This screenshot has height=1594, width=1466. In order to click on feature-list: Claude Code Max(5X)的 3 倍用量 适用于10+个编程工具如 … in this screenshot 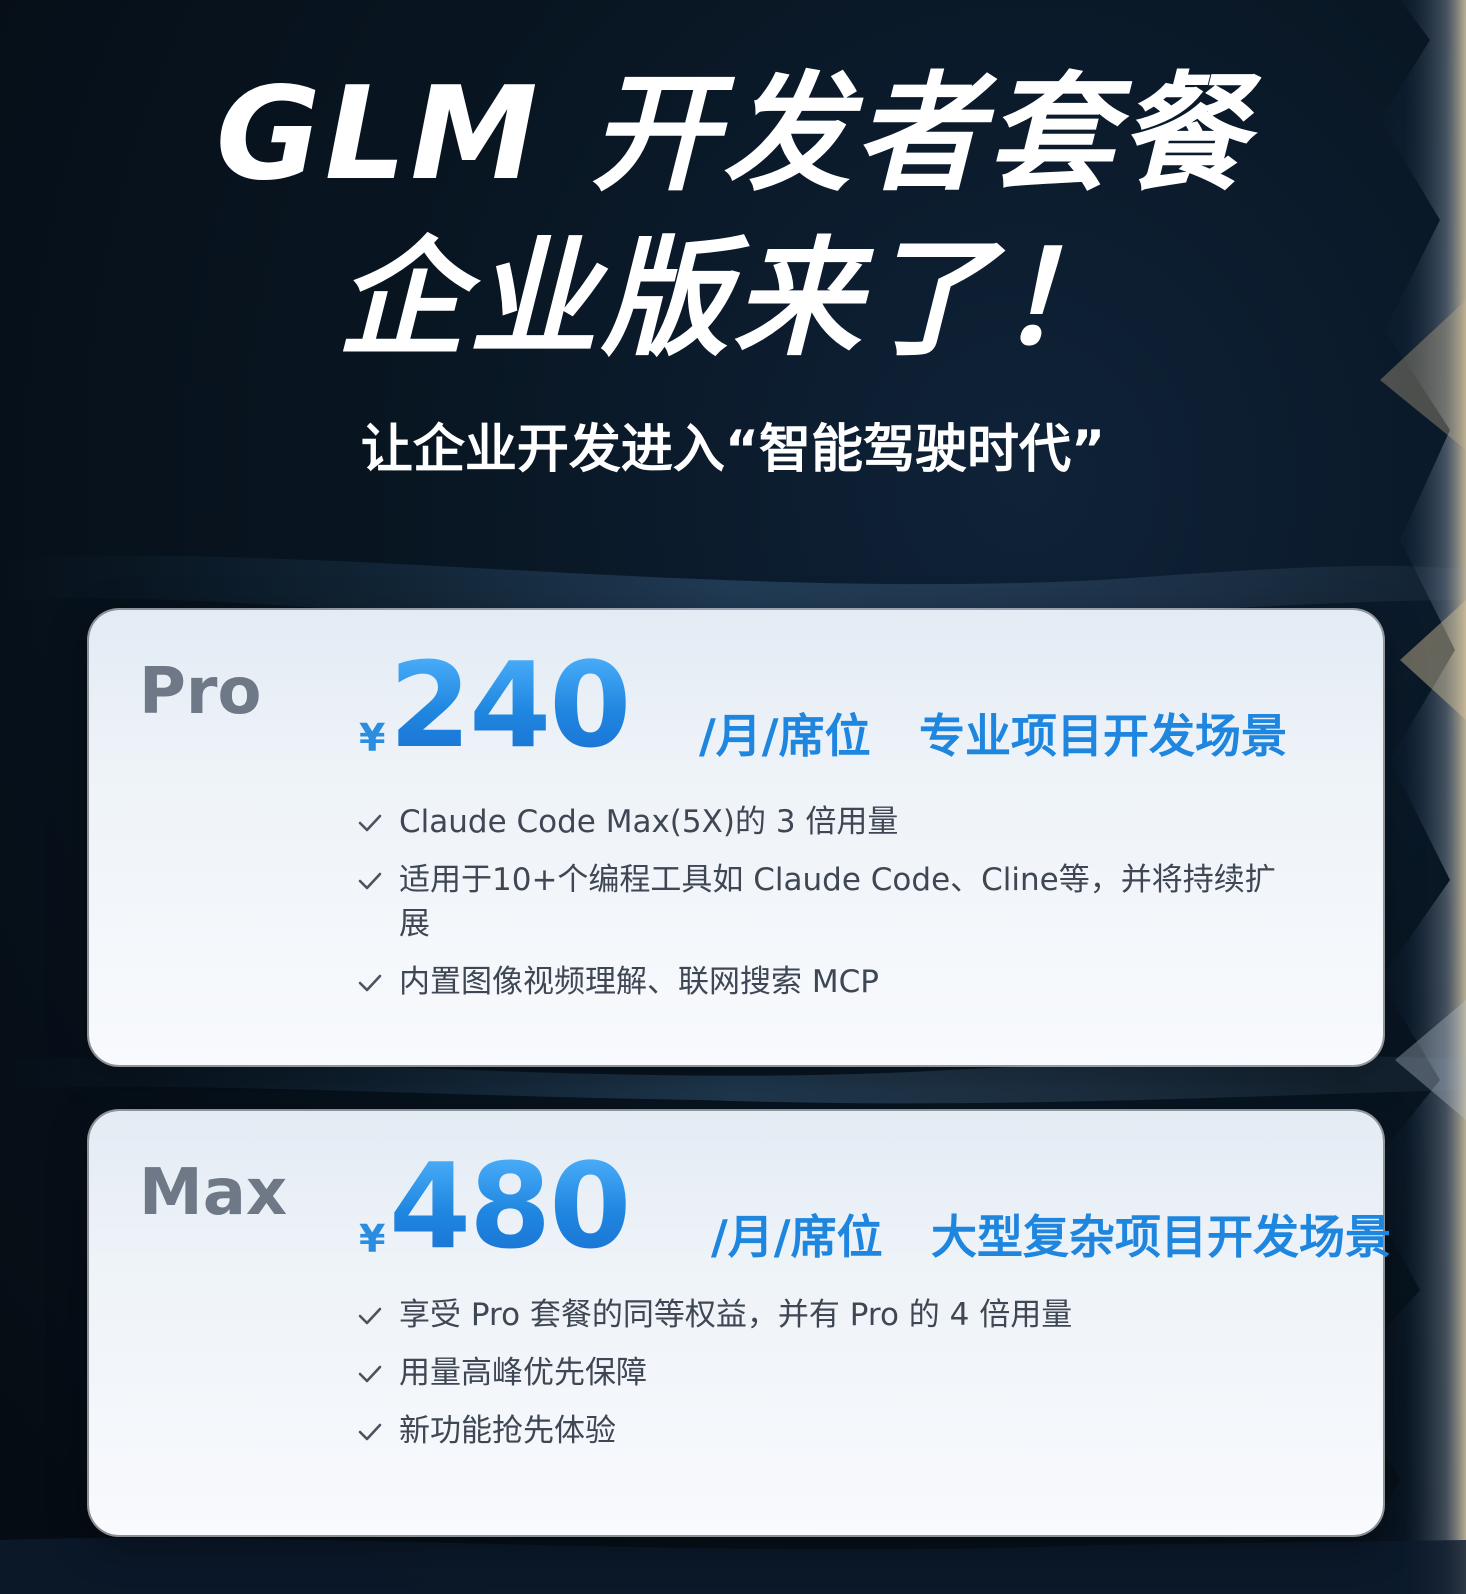, I will do `click(828, 909)`.